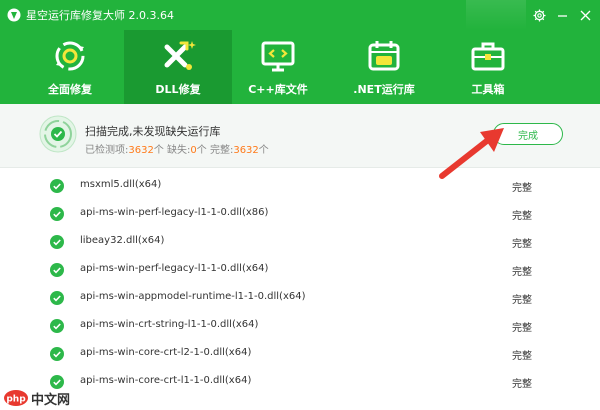 This screenshot has width=600, height=410. What do you see at coordinates (70, 56) in the screenshot?
I see `recycle-repair-icon` at bounding box center [70, 56].